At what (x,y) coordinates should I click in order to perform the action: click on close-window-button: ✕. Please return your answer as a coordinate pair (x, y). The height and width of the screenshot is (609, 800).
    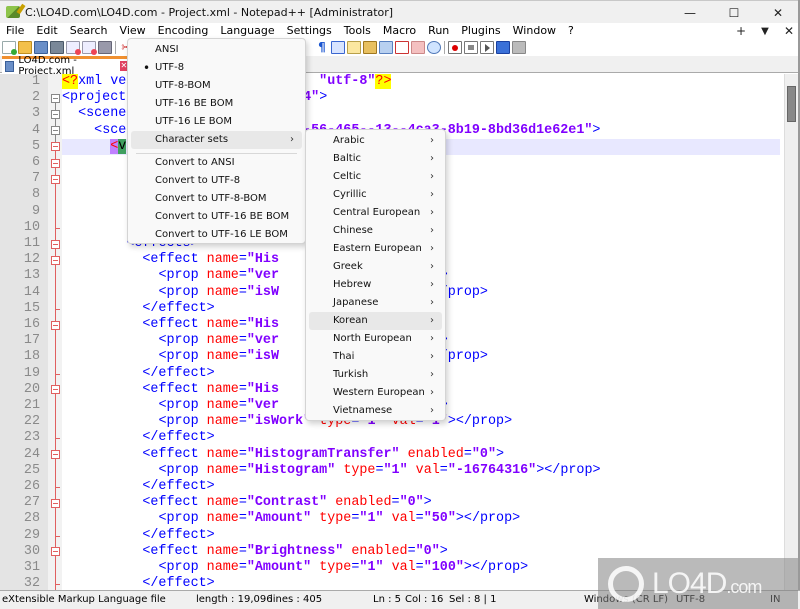
    Looking at the image, I should click on (778, 12).